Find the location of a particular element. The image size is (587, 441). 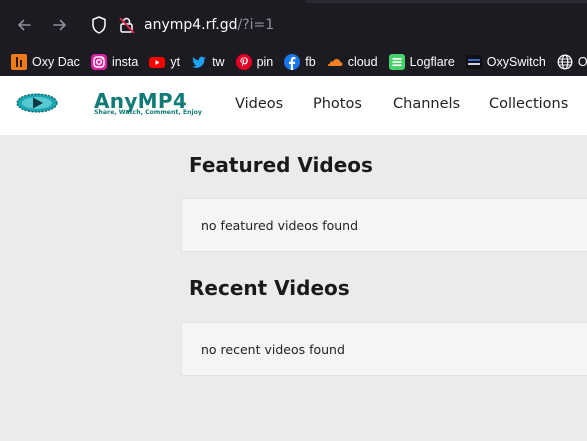

bookmark-fb: fb is located at coordinates (300, 62).